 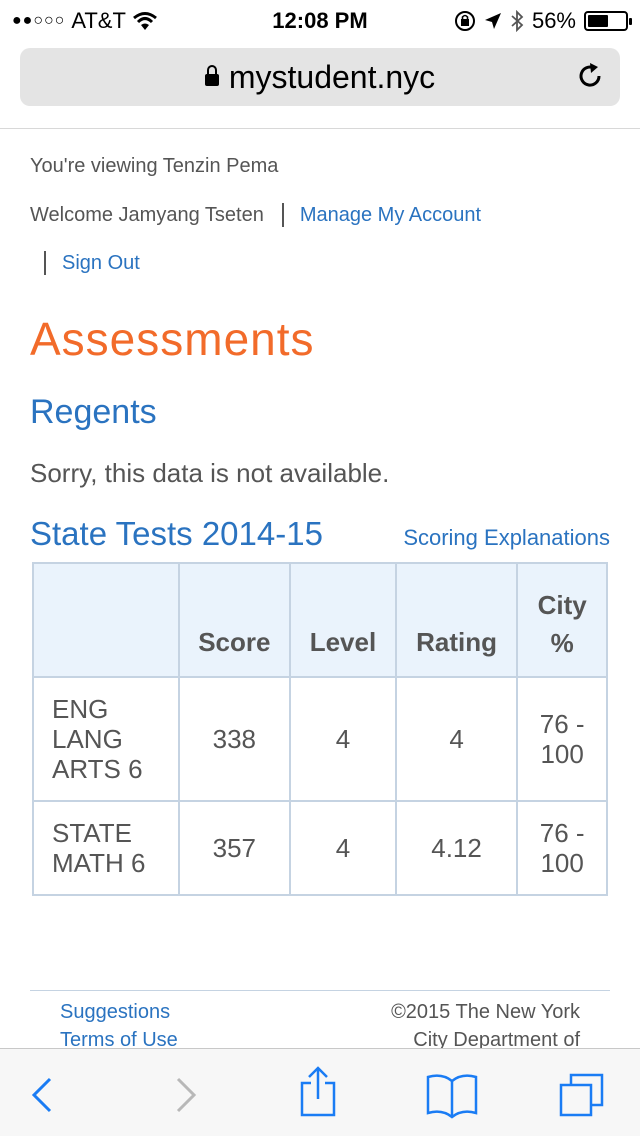 What do you see at coordinates (184, 1095) in the screenshot?
I see `chevron-right-icon` at bounding box center [184, 1095].